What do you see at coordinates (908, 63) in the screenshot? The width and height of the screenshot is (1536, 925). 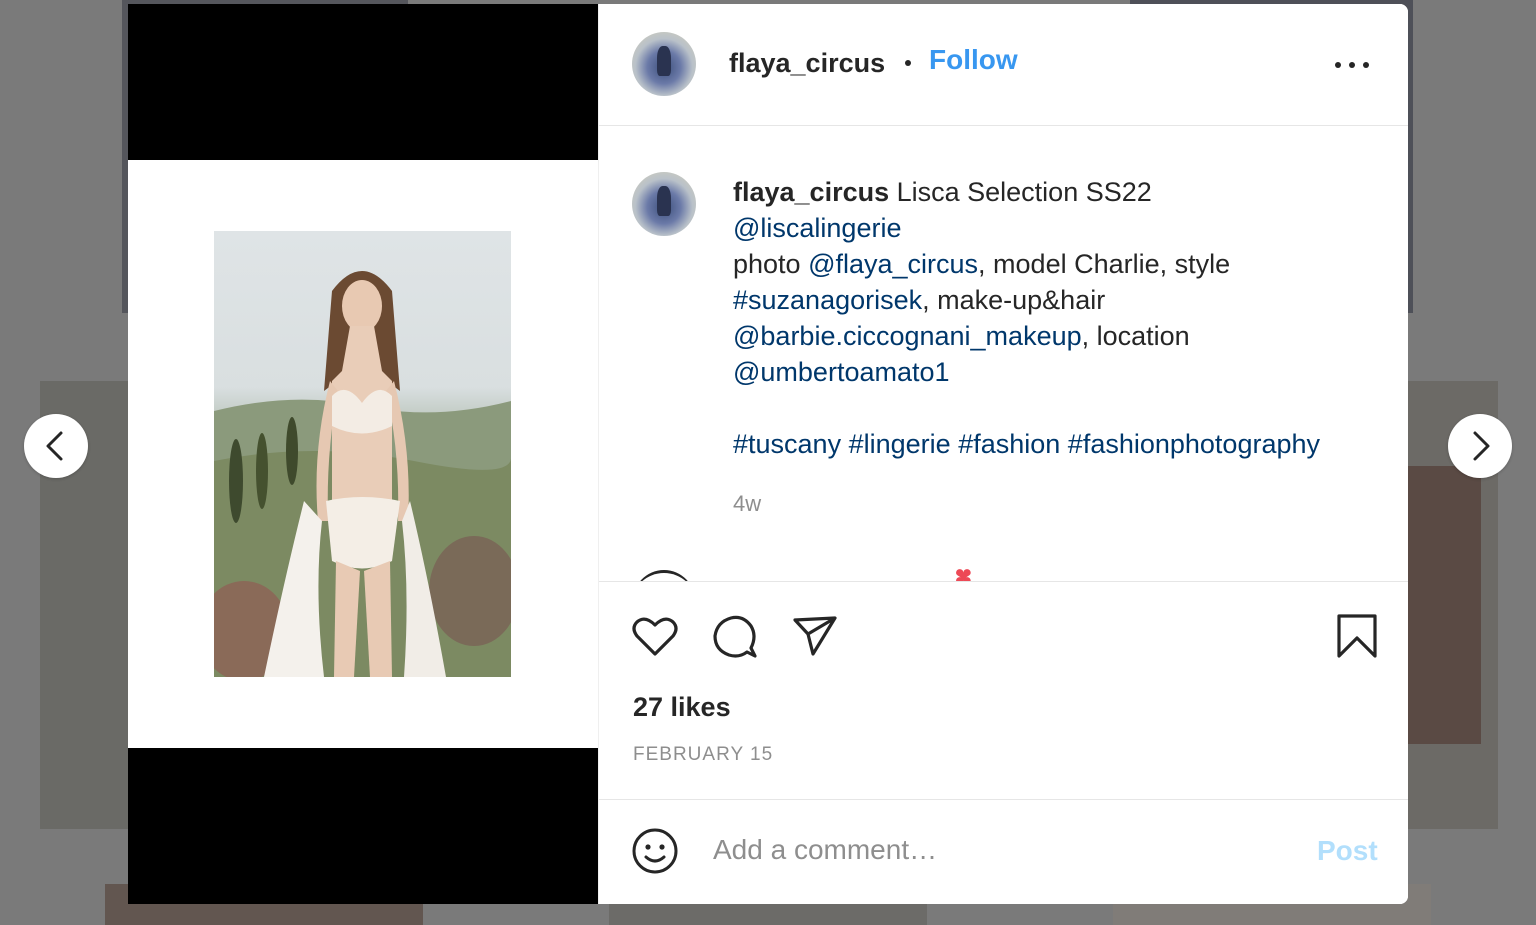 I see `separator-dot` at bounding box center [908, 63].